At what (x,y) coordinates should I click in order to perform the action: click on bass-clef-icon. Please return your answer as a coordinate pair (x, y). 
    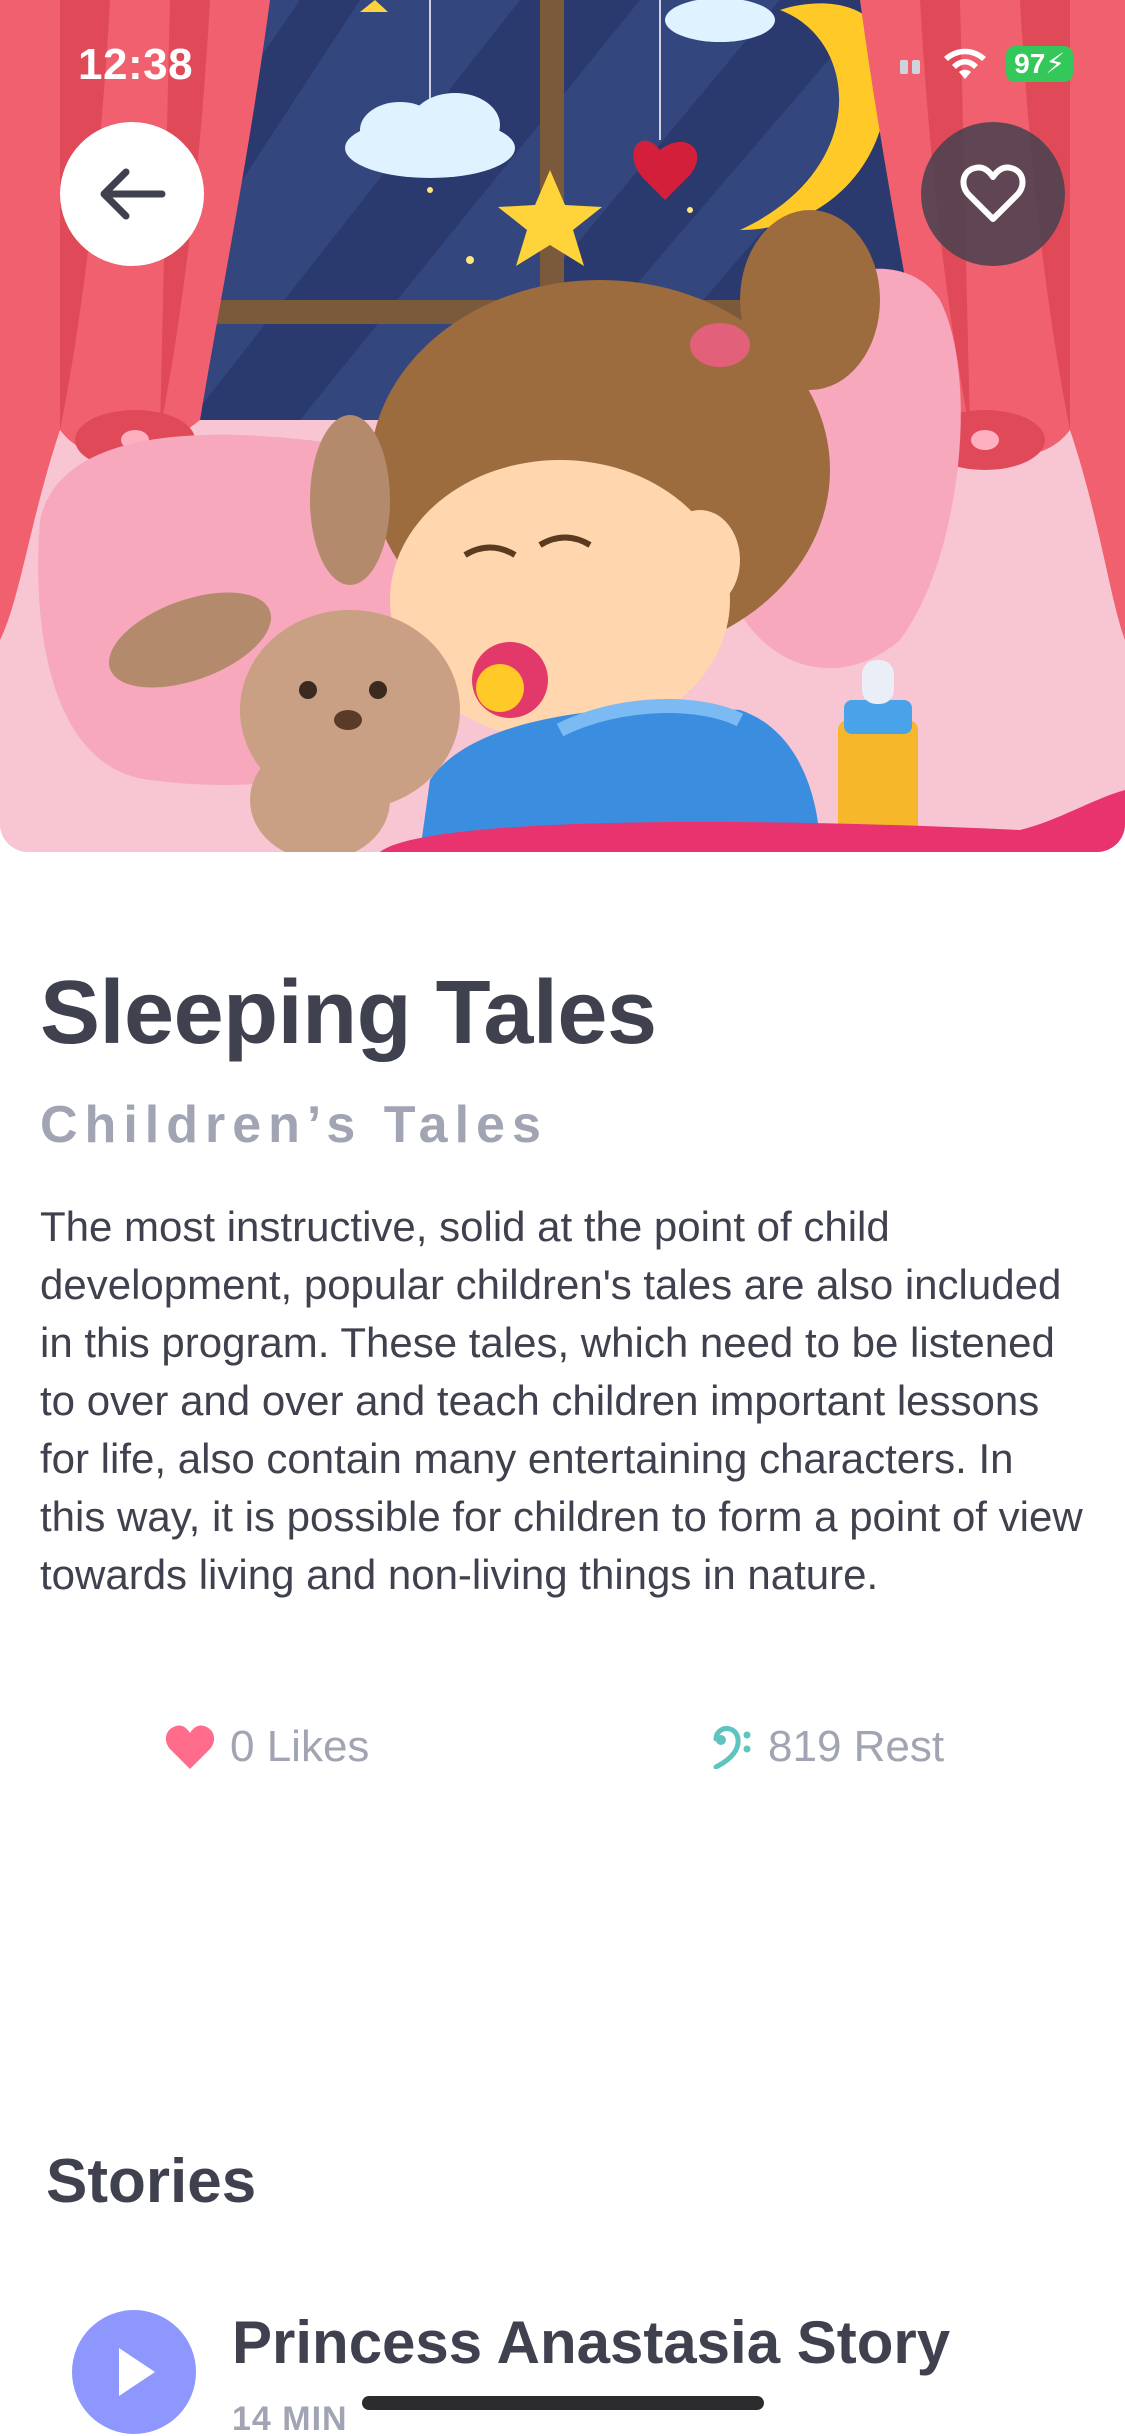
    Looking at the image, I should click on (732, 1747).